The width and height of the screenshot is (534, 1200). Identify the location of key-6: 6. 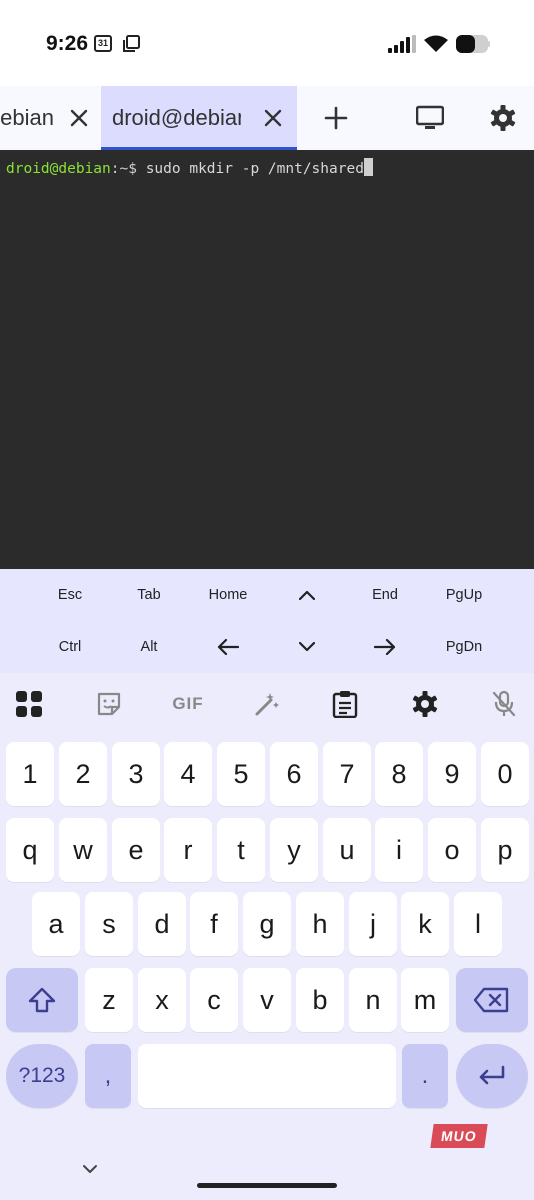
(294, 774).